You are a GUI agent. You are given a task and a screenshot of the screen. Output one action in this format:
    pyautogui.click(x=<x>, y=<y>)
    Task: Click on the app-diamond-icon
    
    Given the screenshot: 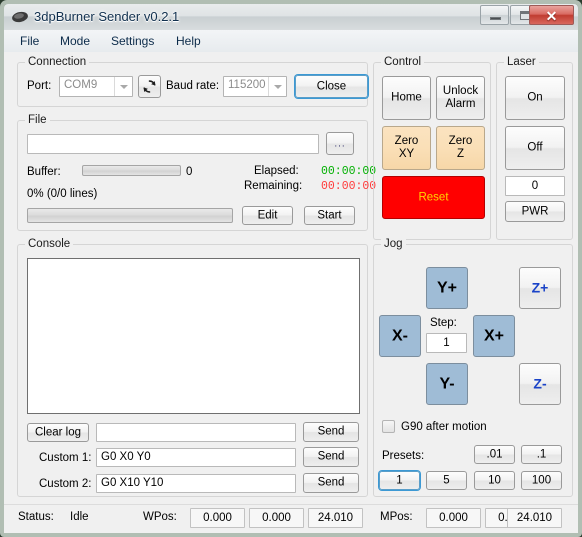 What is the action you would take?
    pyautogui.click(x=20, y=17)
    